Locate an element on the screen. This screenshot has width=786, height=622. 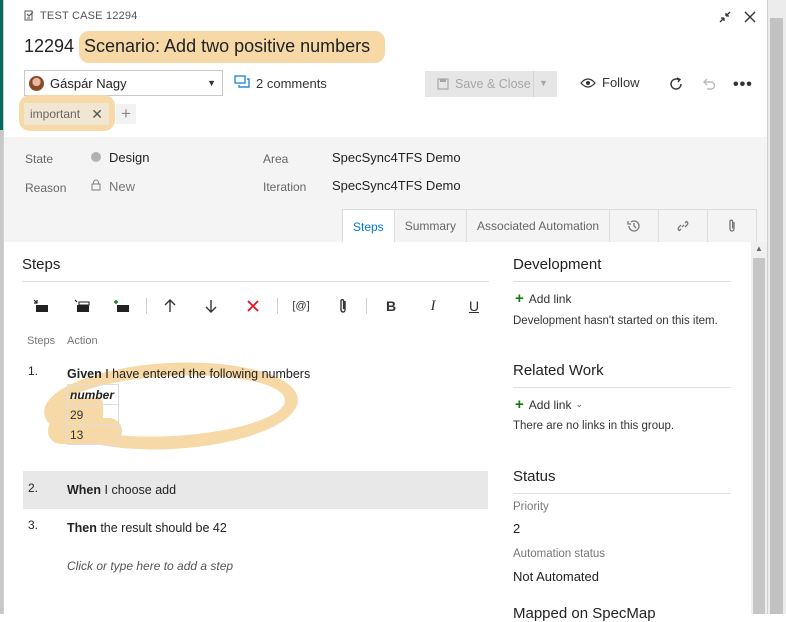
assigned-to-picker: Gáspár Nagy ▼ is located at coordinates (123, 83).